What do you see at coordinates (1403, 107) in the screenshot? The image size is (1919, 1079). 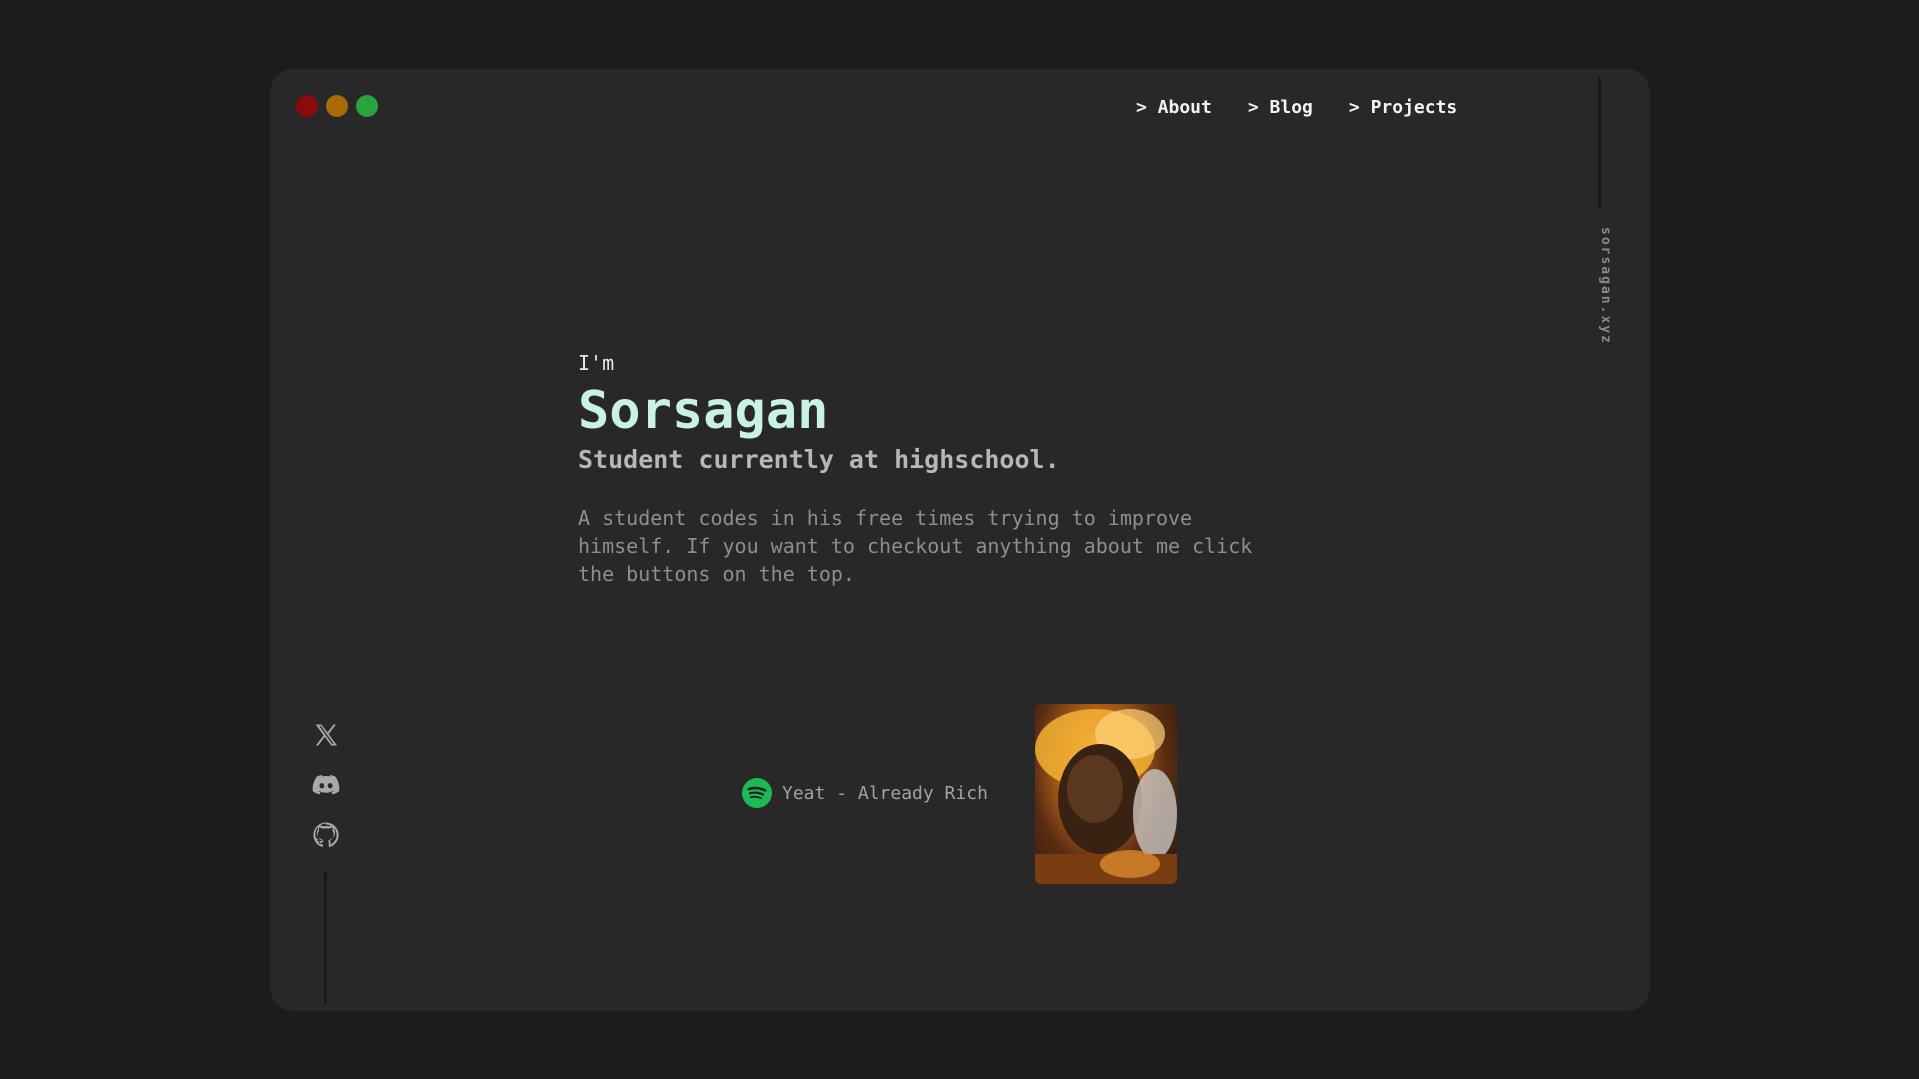 I see `nav-projects-link: > Projects` at bounding box center [1403, 107].